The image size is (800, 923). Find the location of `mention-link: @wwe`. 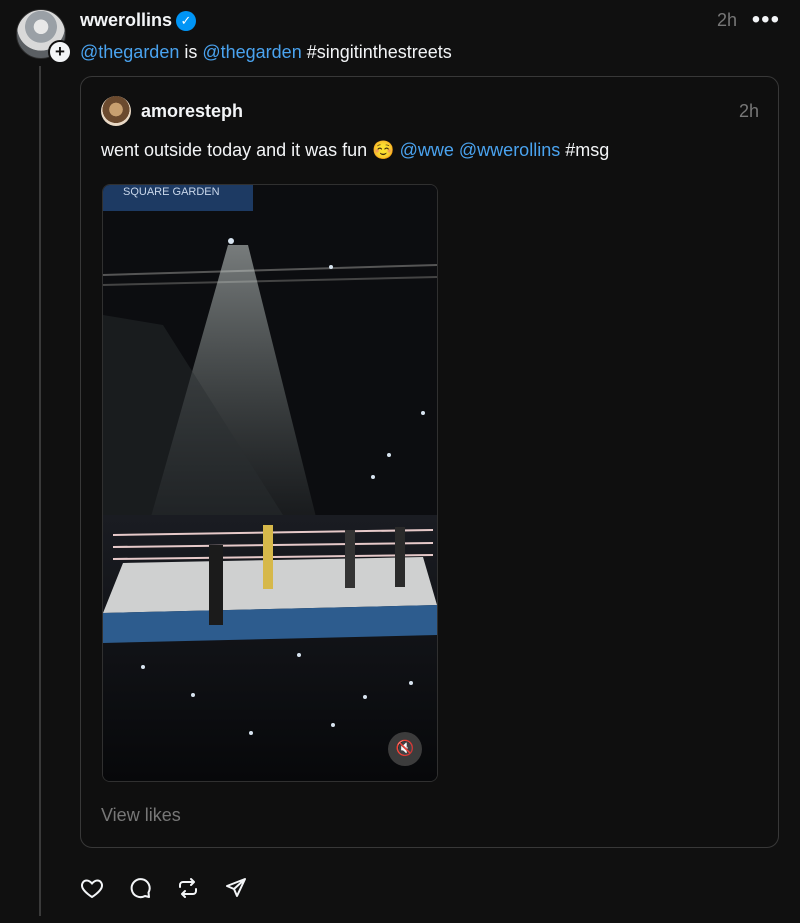

mention-link: @wwe is located at coordinates (427, 150).